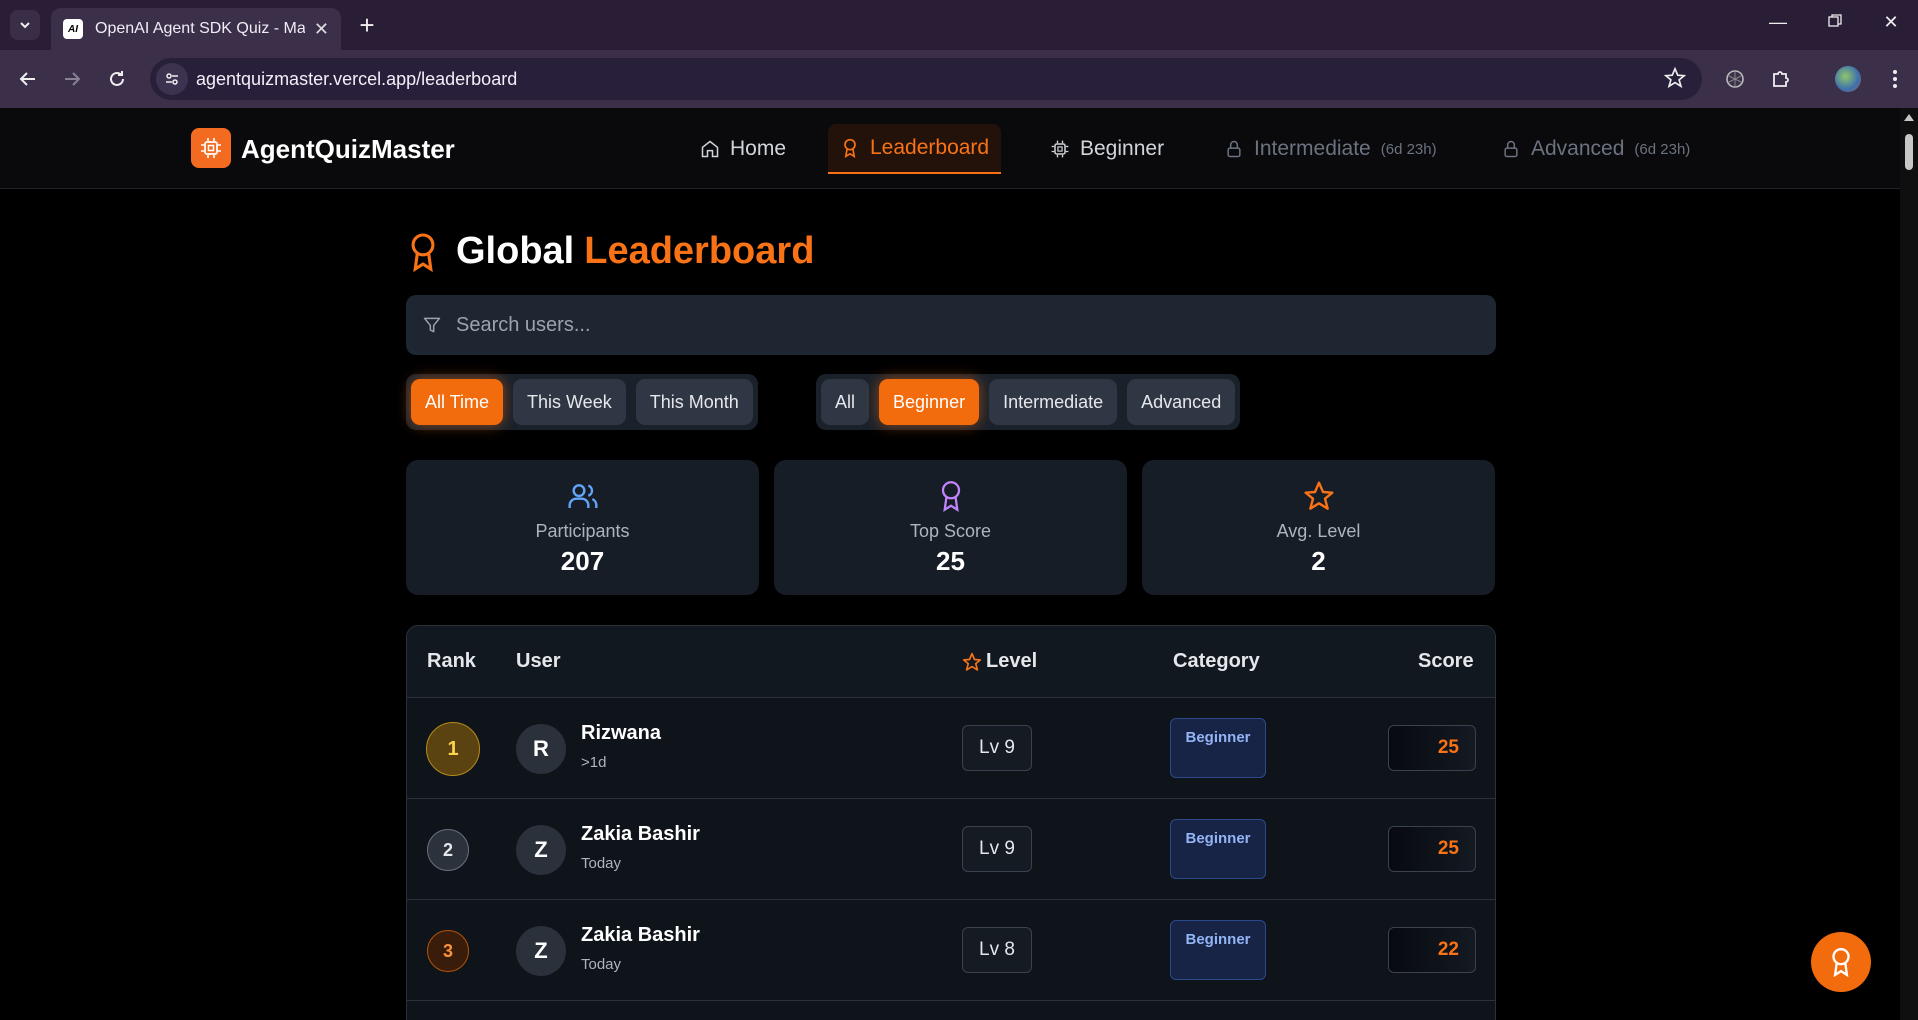  What do you see at coordinates (594, 762) in the screenshot?
I see `user-last-active: >1d` at bounding box center [594, 762].